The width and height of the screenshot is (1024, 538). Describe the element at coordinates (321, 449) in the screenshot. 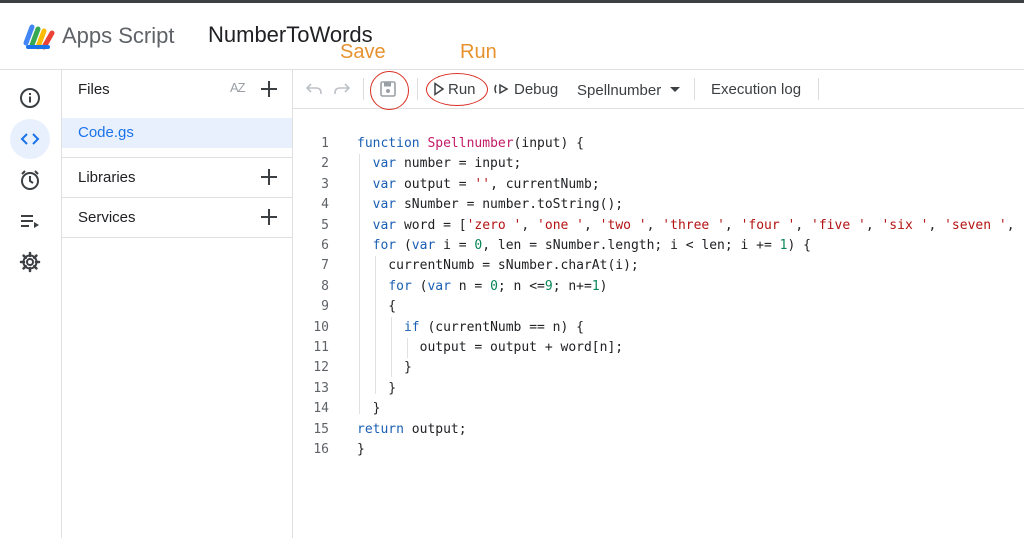

I see `line-number: 16` at that location.